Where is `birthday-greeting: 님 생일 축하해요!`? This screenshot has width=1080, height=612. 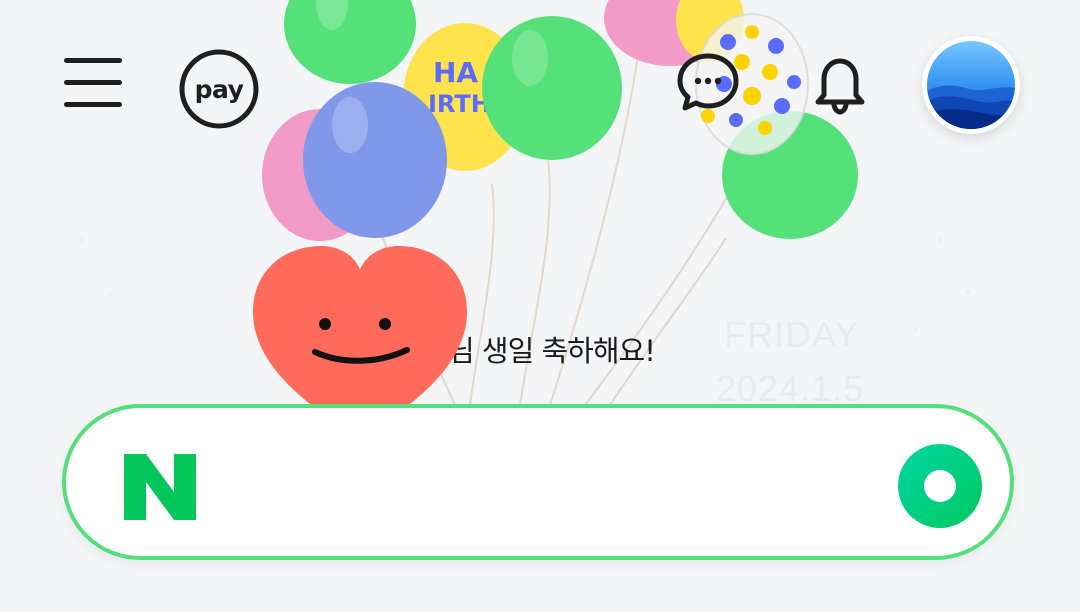 birthday-greeting: 님 생일 축하해요! is located at coordinates (552, 351).